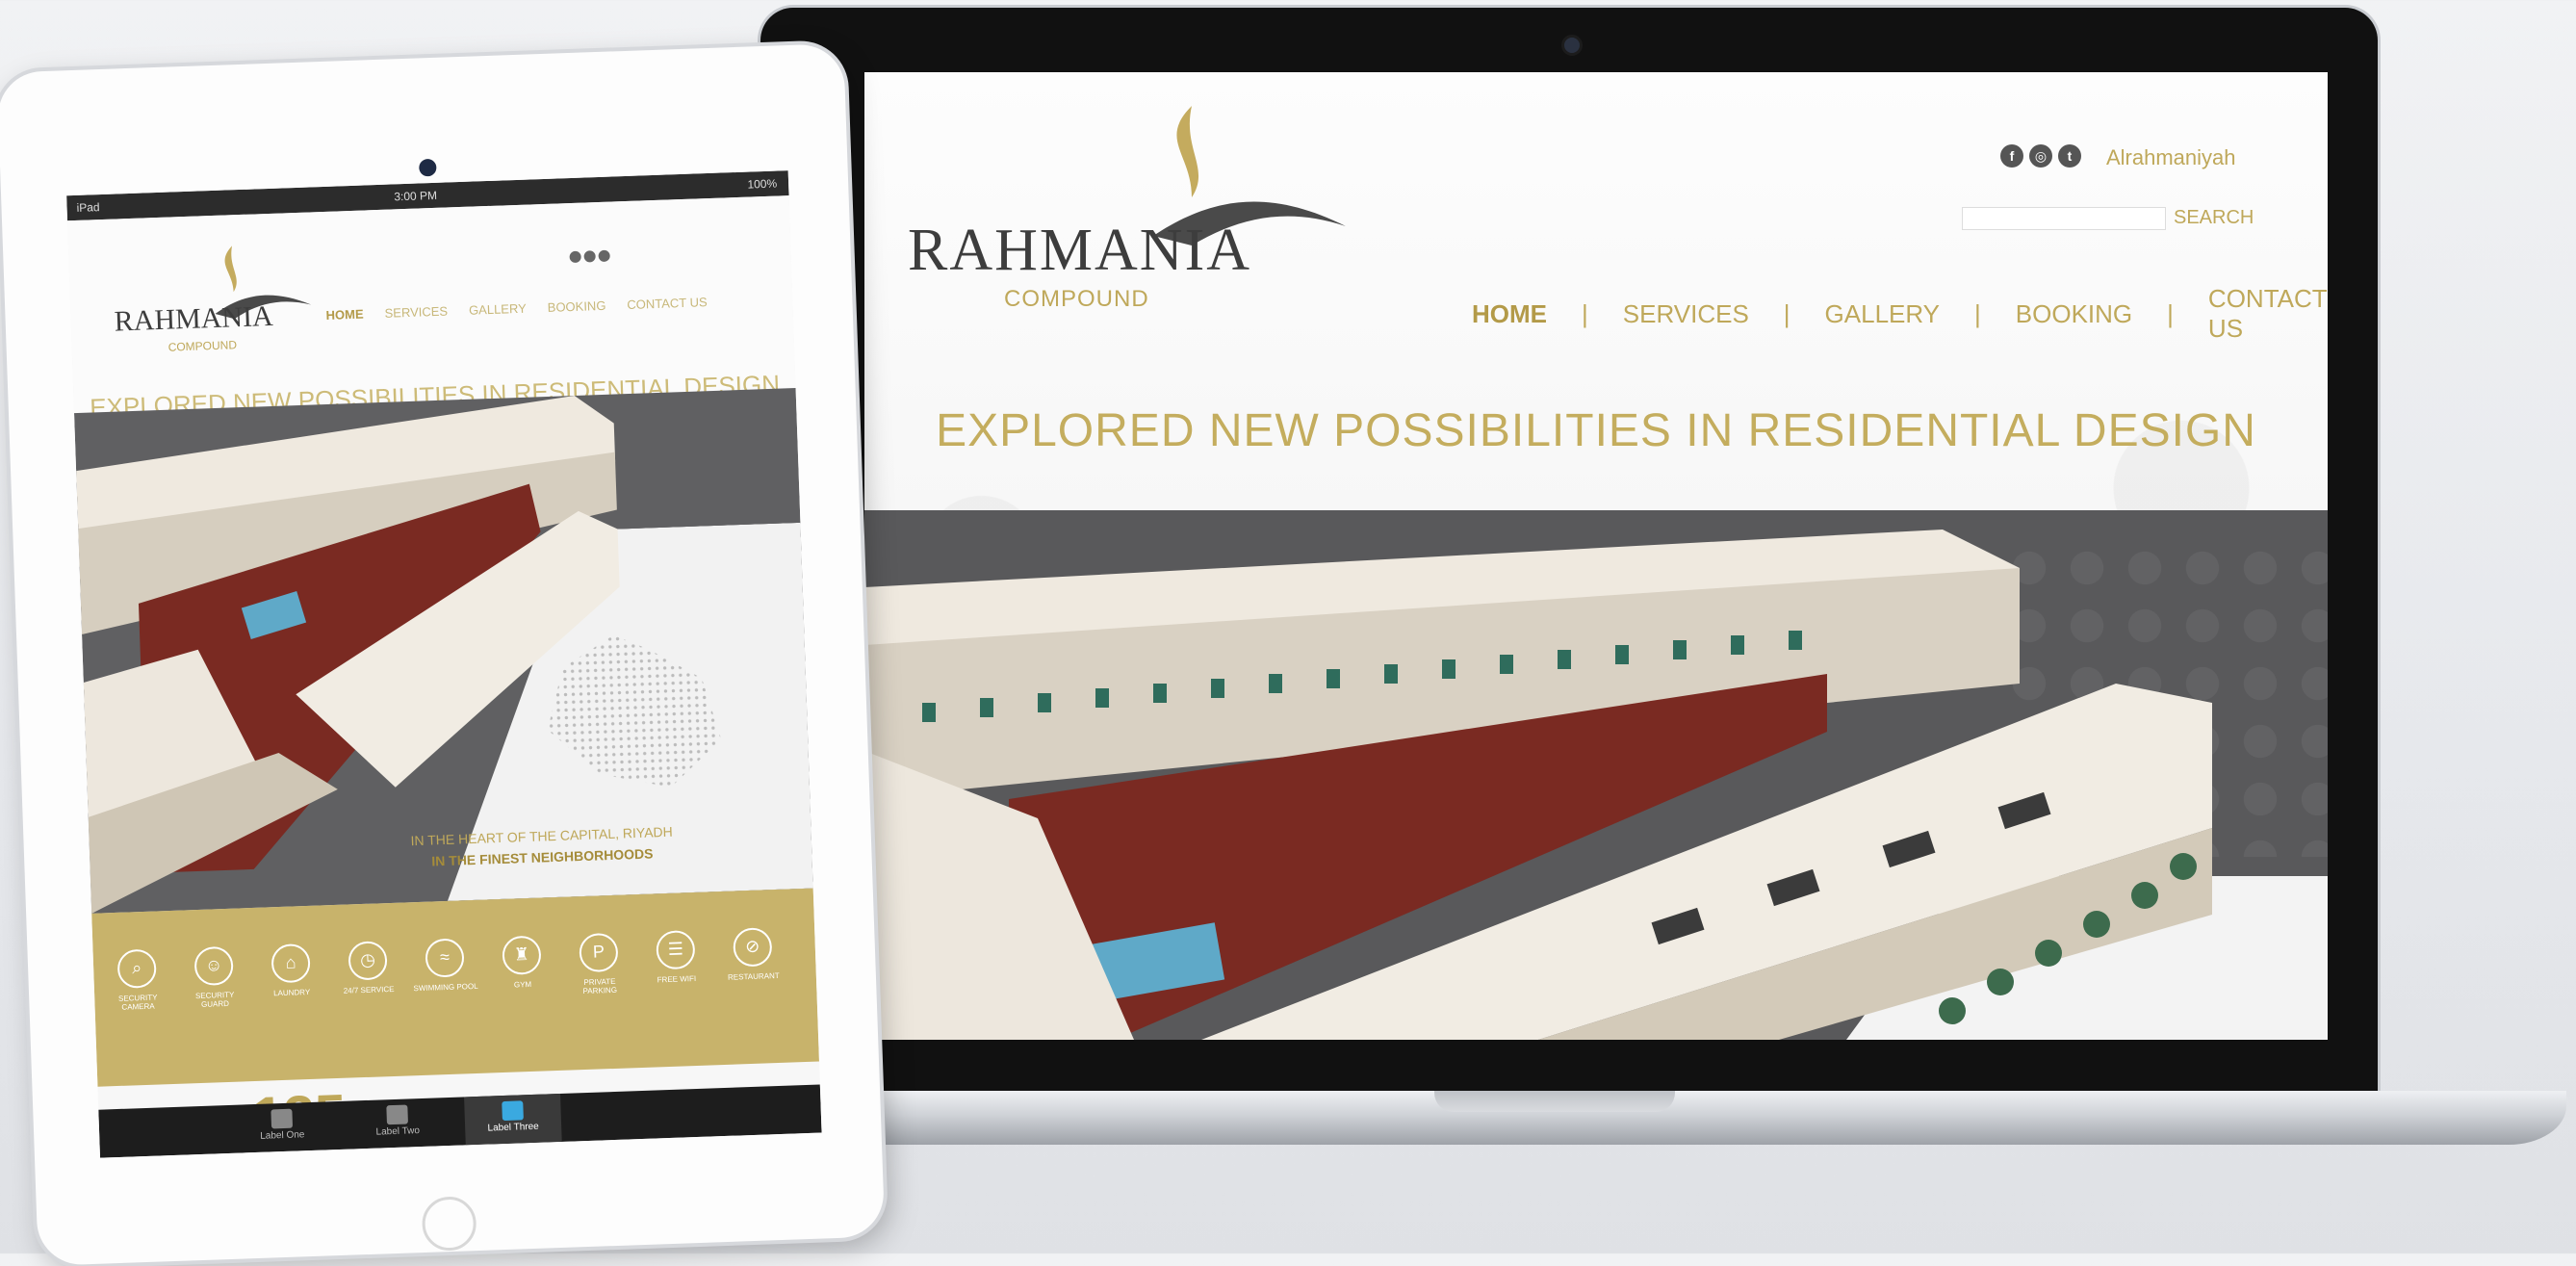  I want to click on instagram-icon: ◎, so click(2040, 156).